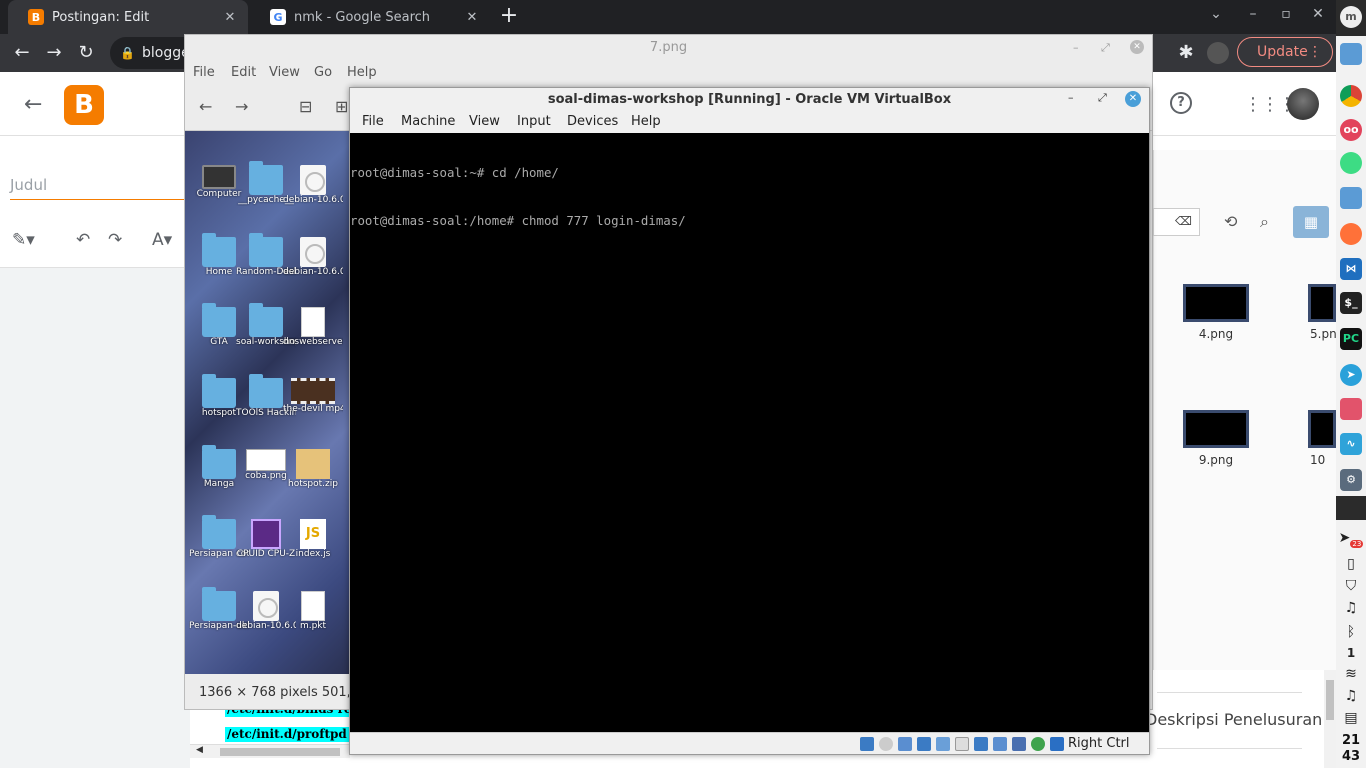 This screenshot has width=1366, height=768. What do you see at coordinates (341, 106) in the screenshot?
I see `zoom-icon: ⊞` at bounding box center [341, 106].